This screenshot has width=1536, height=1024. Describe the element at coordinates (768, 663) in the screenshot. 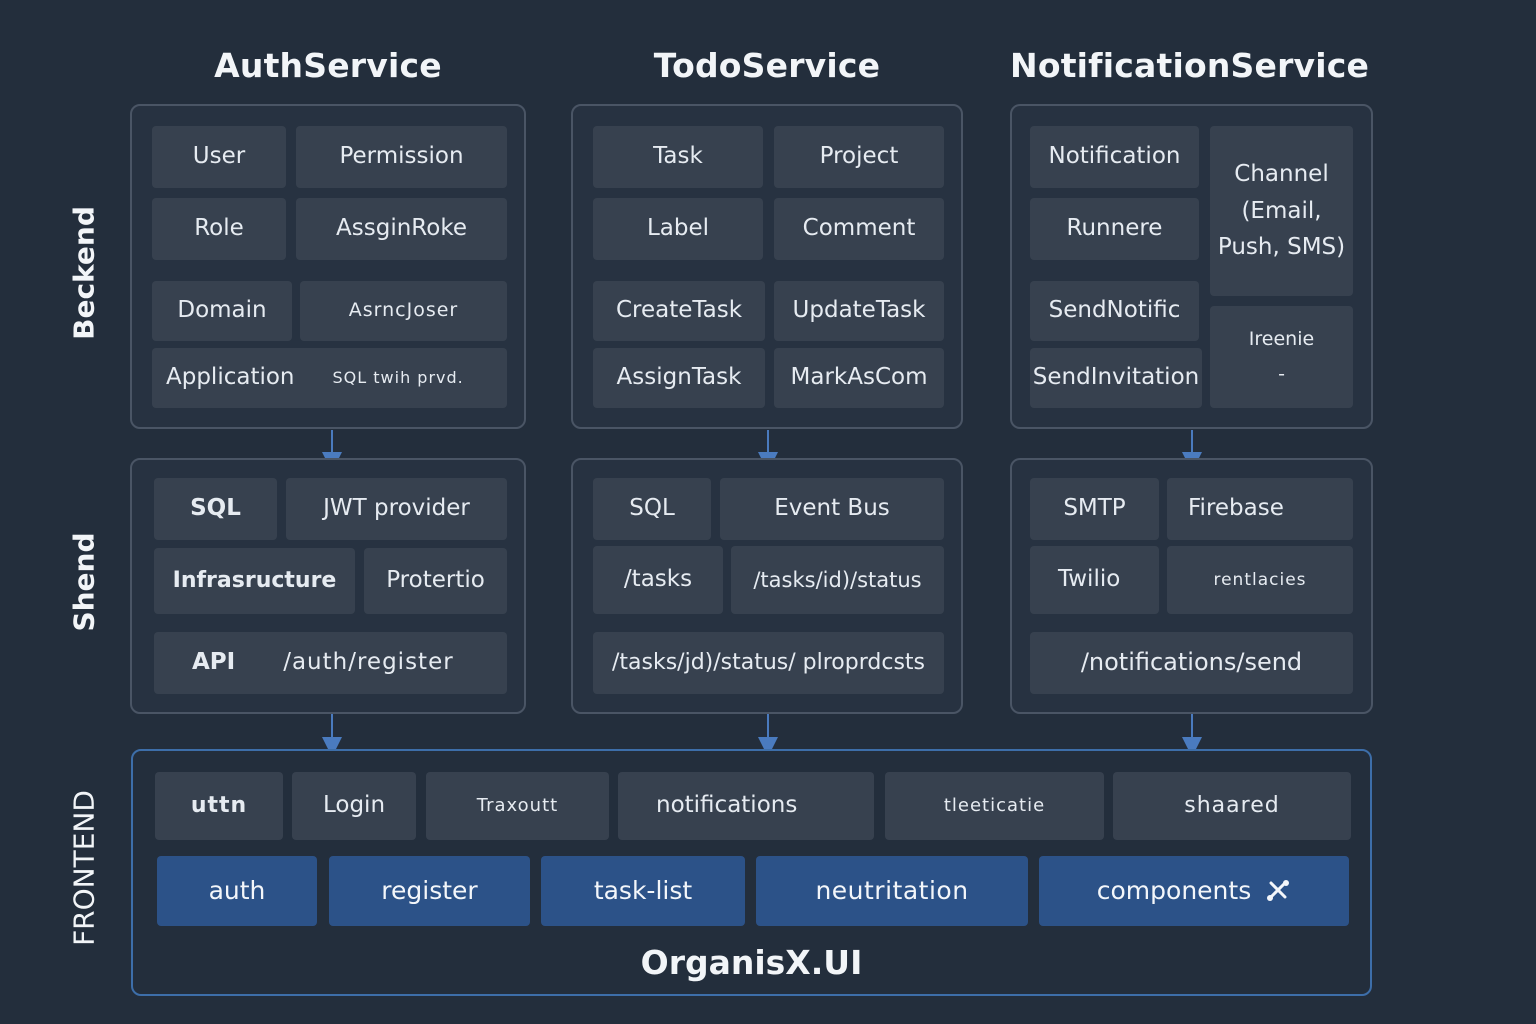

I see `tasks-status-products-route: /tasks/jd)/status/ plroprdcsts` at that location.